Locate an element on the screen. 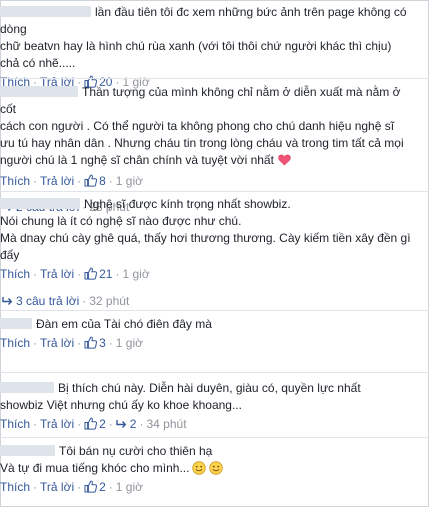 This screenshot has width=429, height=507. like-count-link: 3 is located at coordinates (95, 343).